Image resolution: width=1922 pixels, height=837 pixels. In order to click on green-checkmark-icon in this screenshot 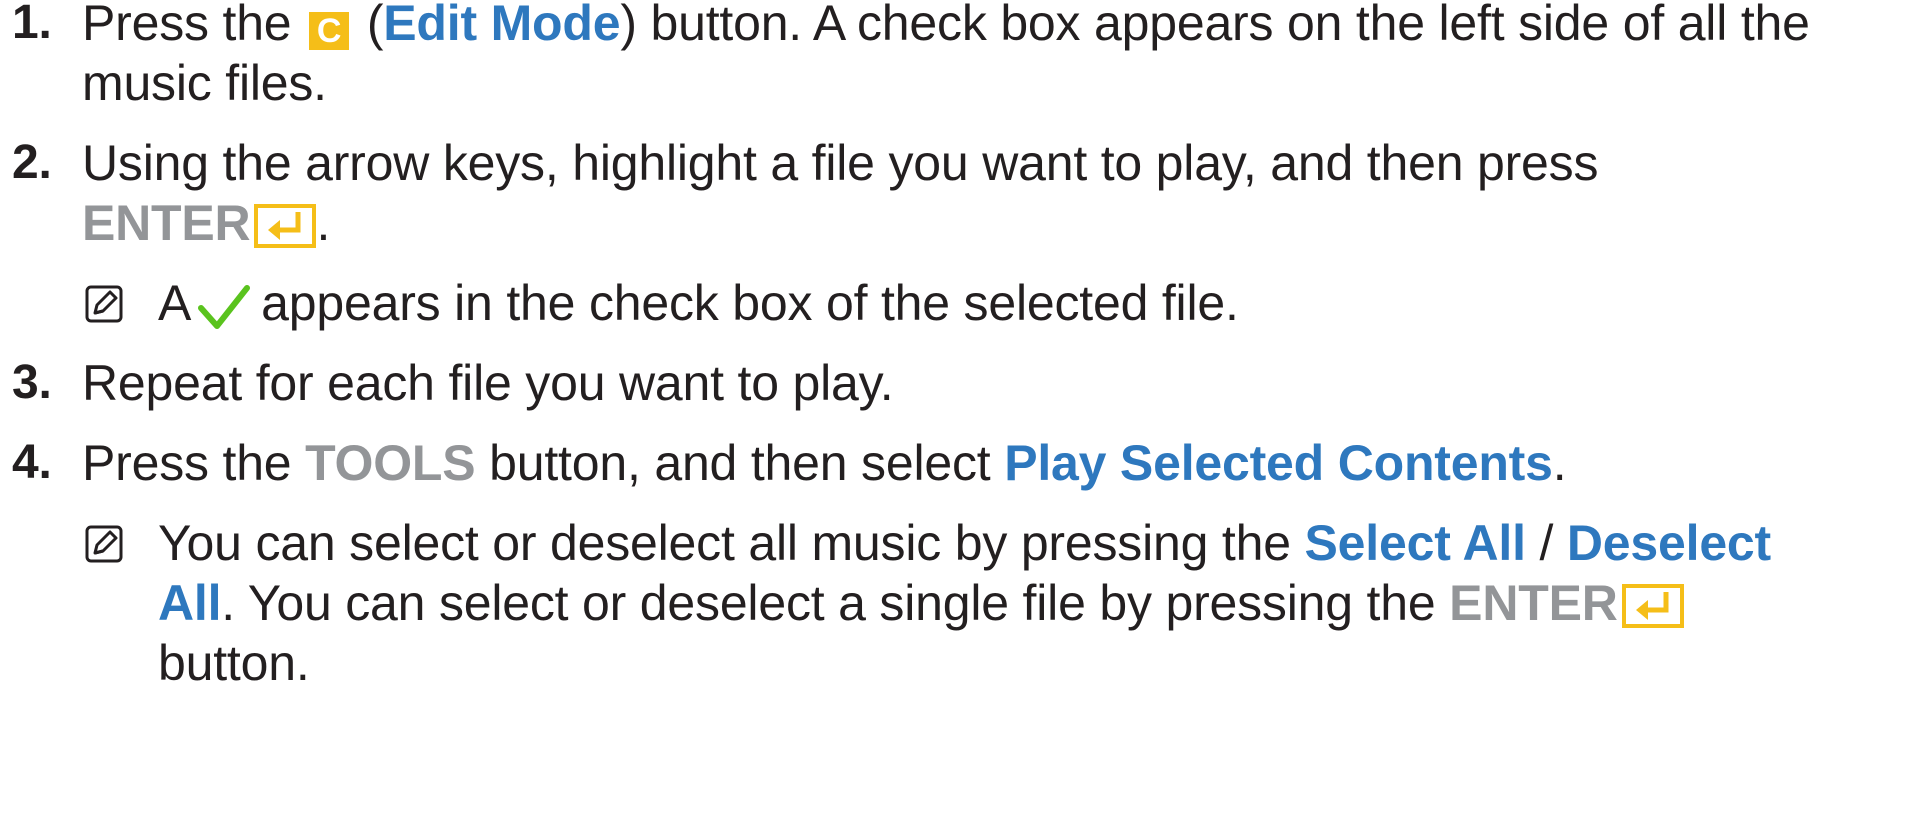, I will do `click(224, 307)`.